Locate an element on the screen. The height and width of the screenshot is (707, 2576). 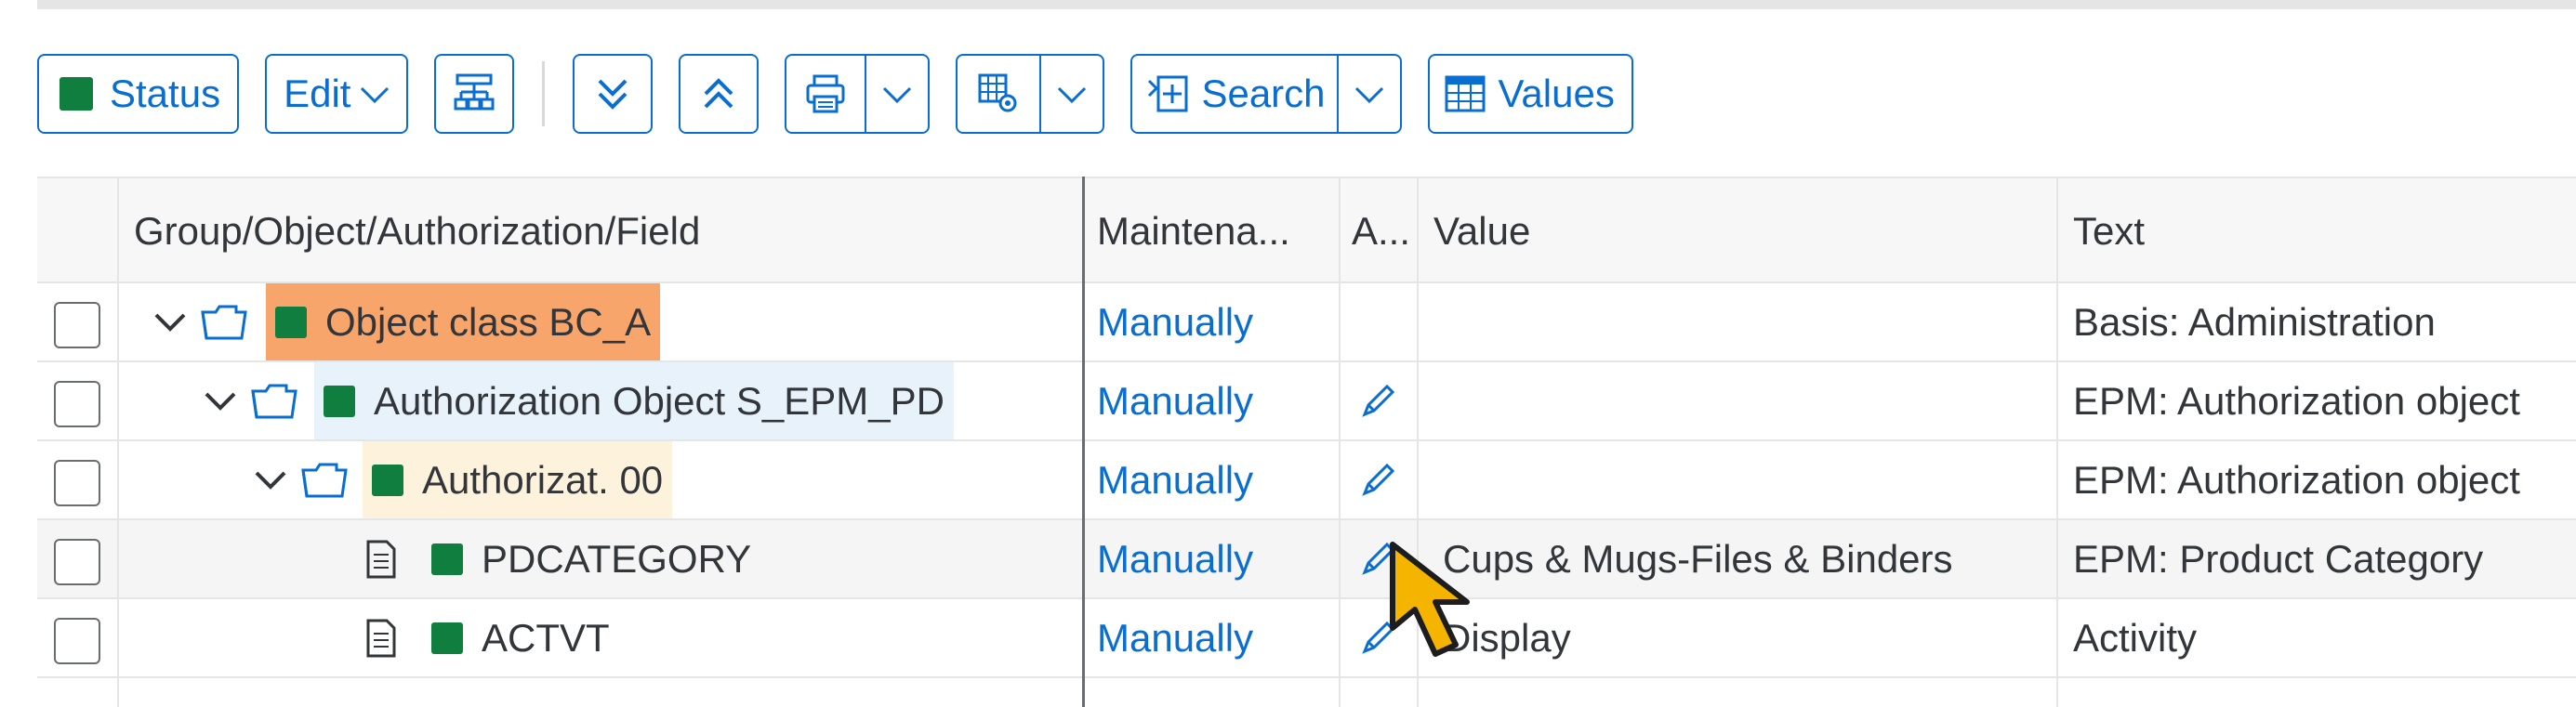
collapse-all-icon is located at coordinates (613, 94).